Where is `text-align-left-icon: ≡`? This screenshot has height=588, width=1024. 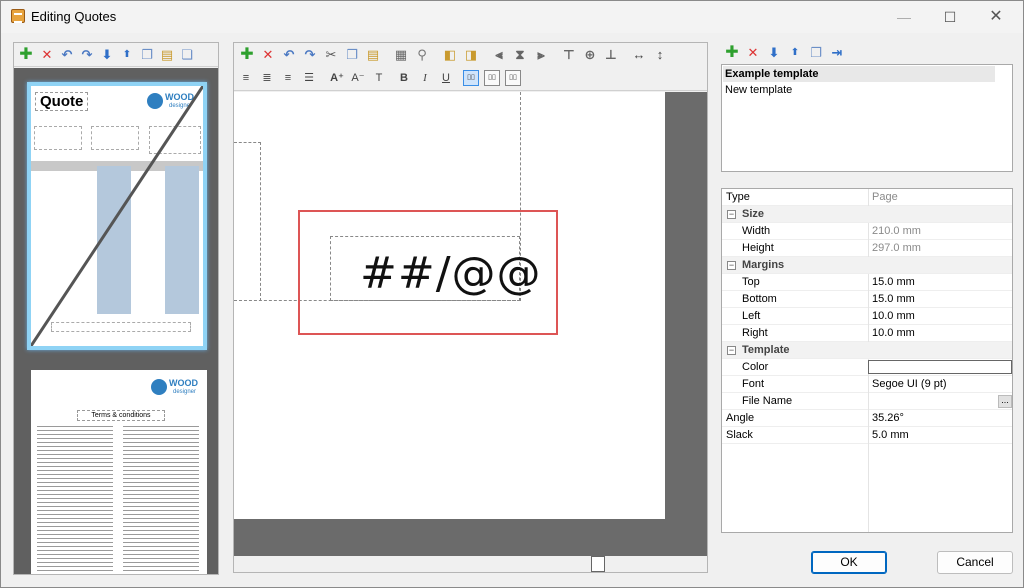 text-align-left-icon: ≡ is located at coordinates (246, 78).